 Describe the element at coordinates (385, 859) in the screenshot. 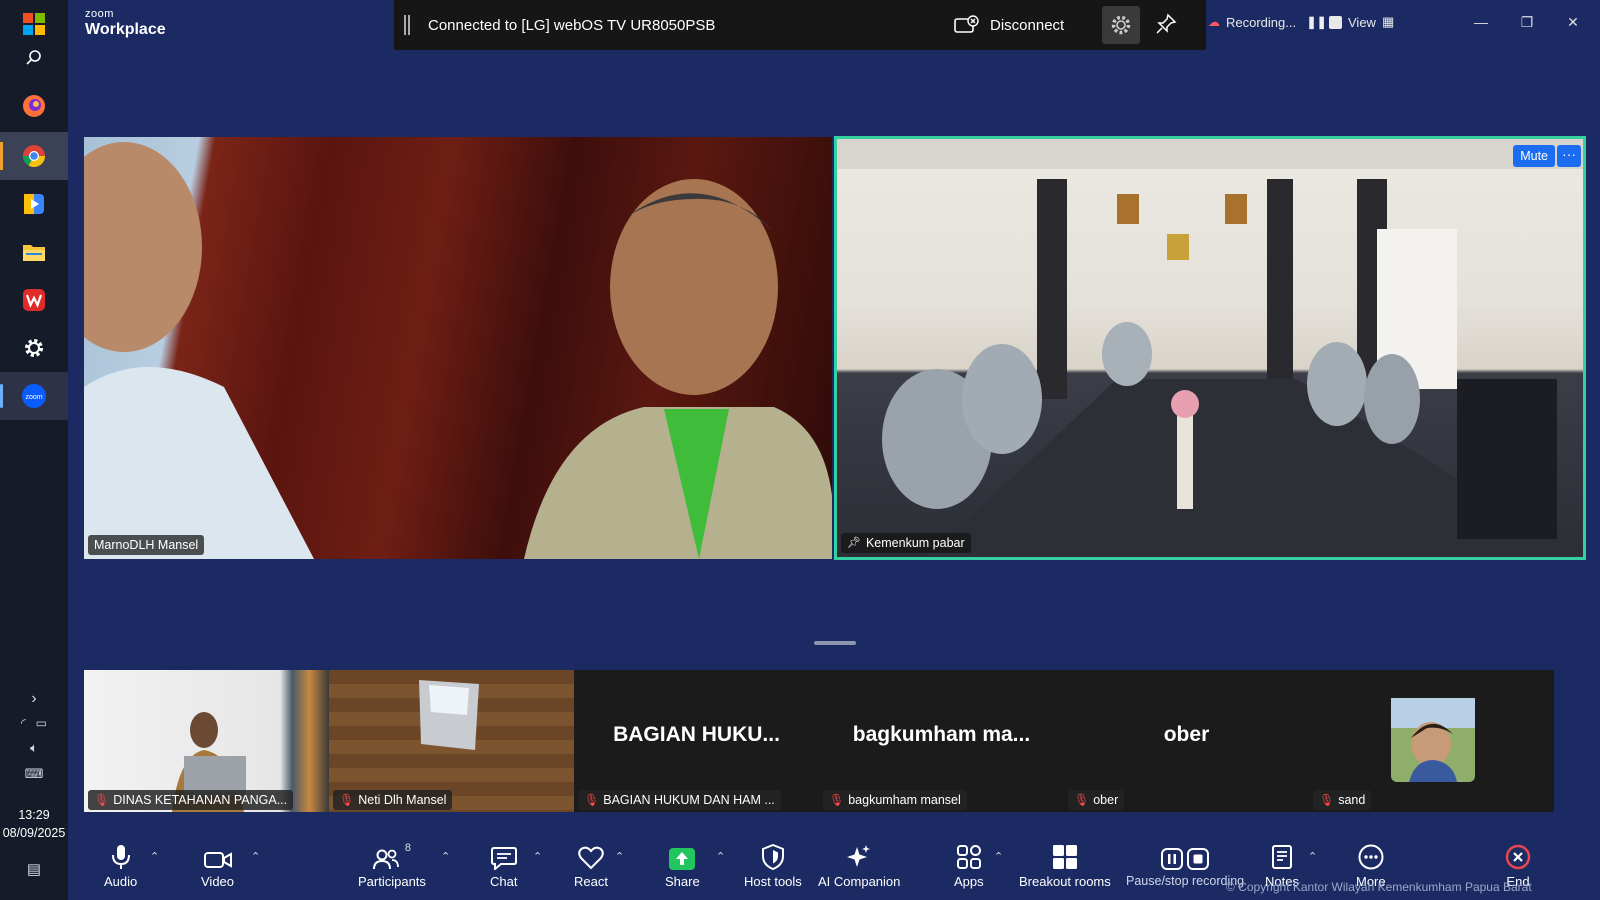

I see `participants-icon` at that location.